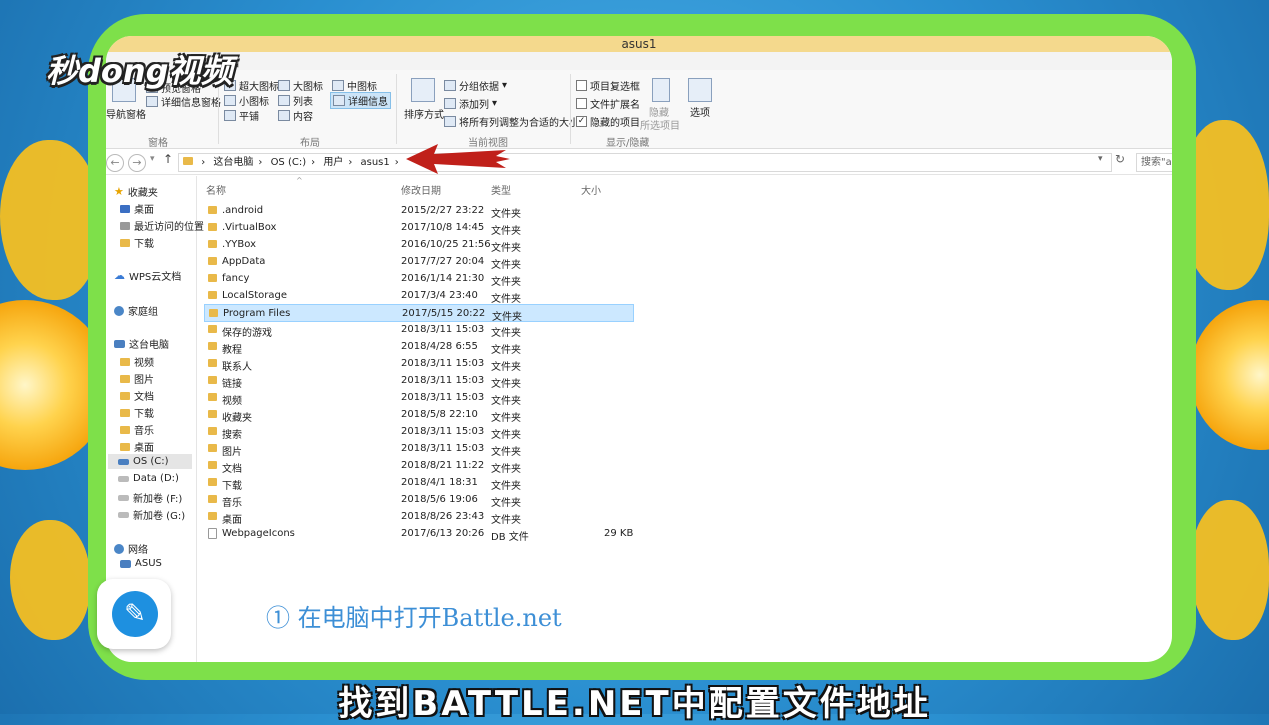  Describe the element at coordinates (1229, 375) in the screenshot. I see `orange-slice-right` at that location.